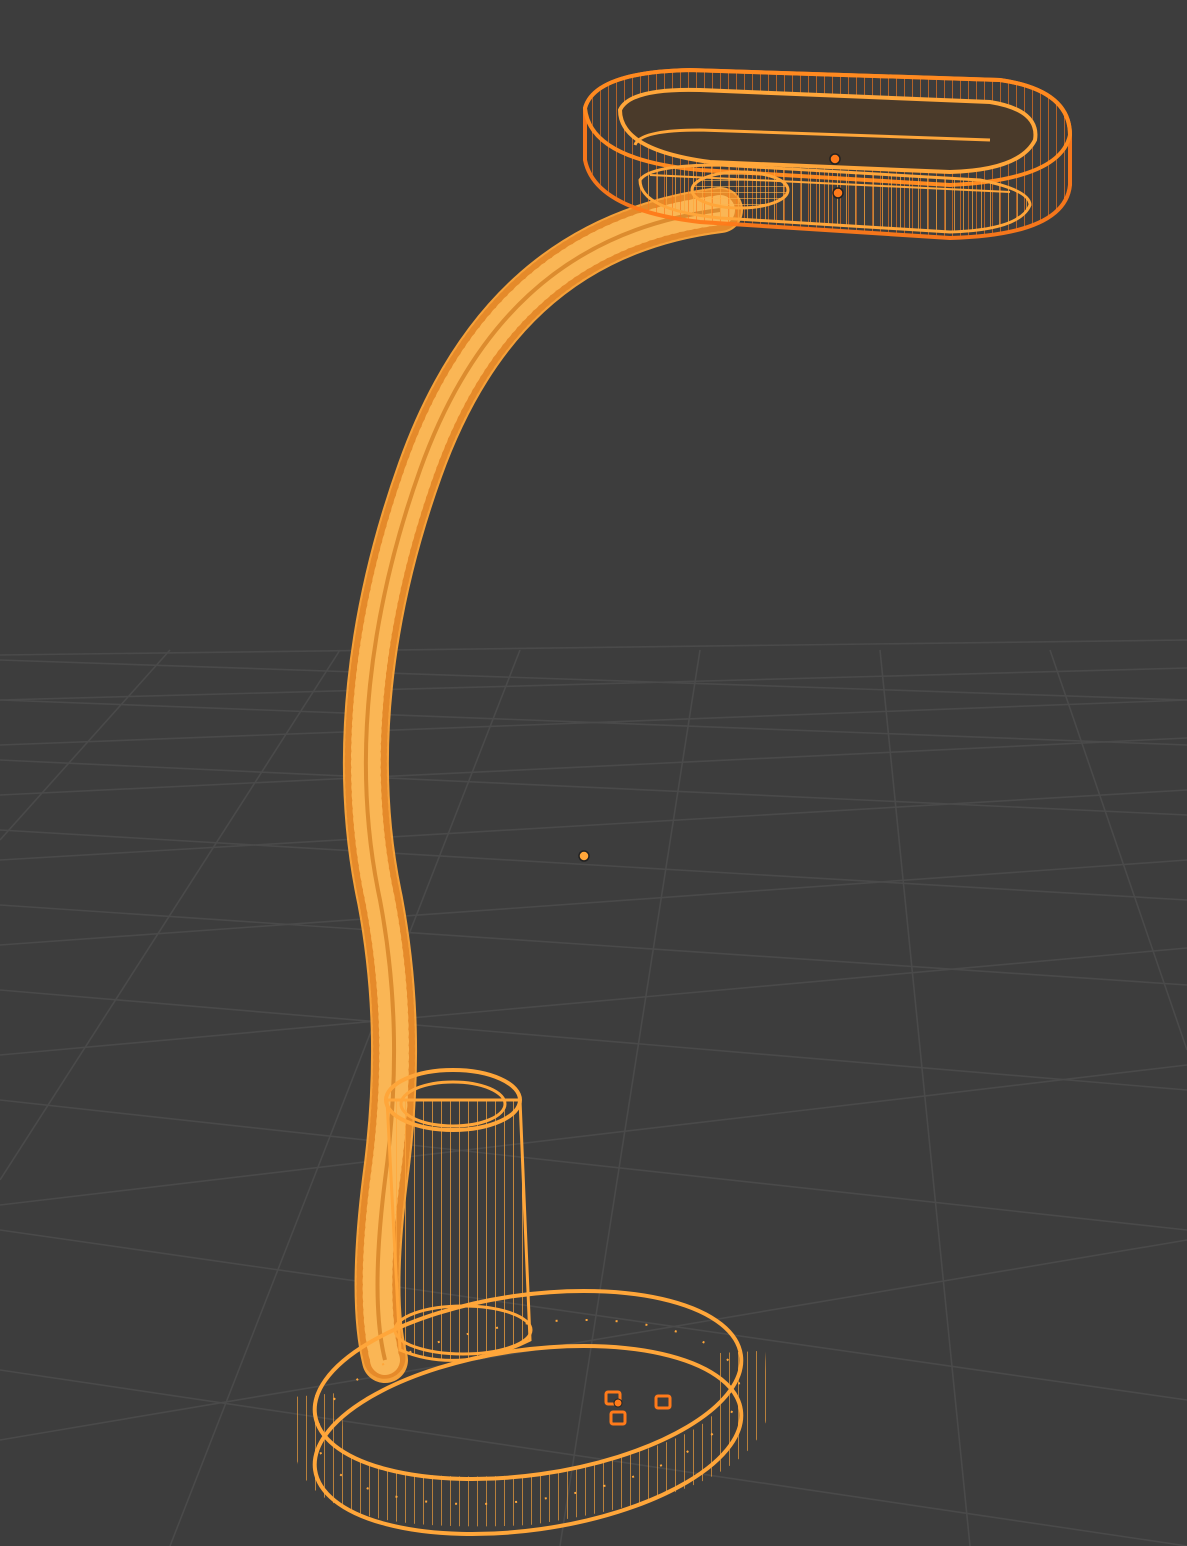 This screenshot has height=1546, width=1187. Describe the element at coordinates (638, 1408) in the screenshot. I see `screws` at that location.